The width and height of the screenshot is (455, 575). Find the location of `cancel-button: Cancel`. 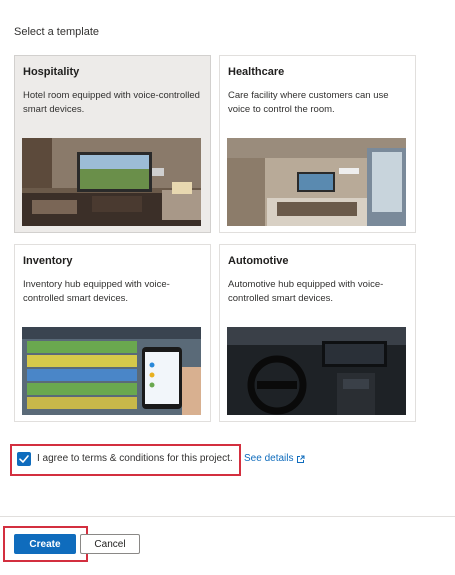

cancel-button: Cancel is located at coordinates (110, 544).